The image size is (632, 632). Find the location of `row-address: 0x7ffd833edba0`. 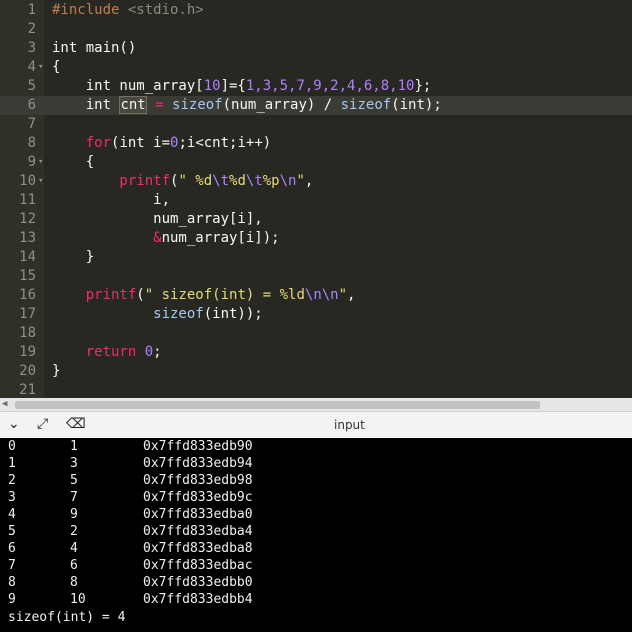

row-address: 0x7ffd833edba0 is located at coordinates (198, 514).